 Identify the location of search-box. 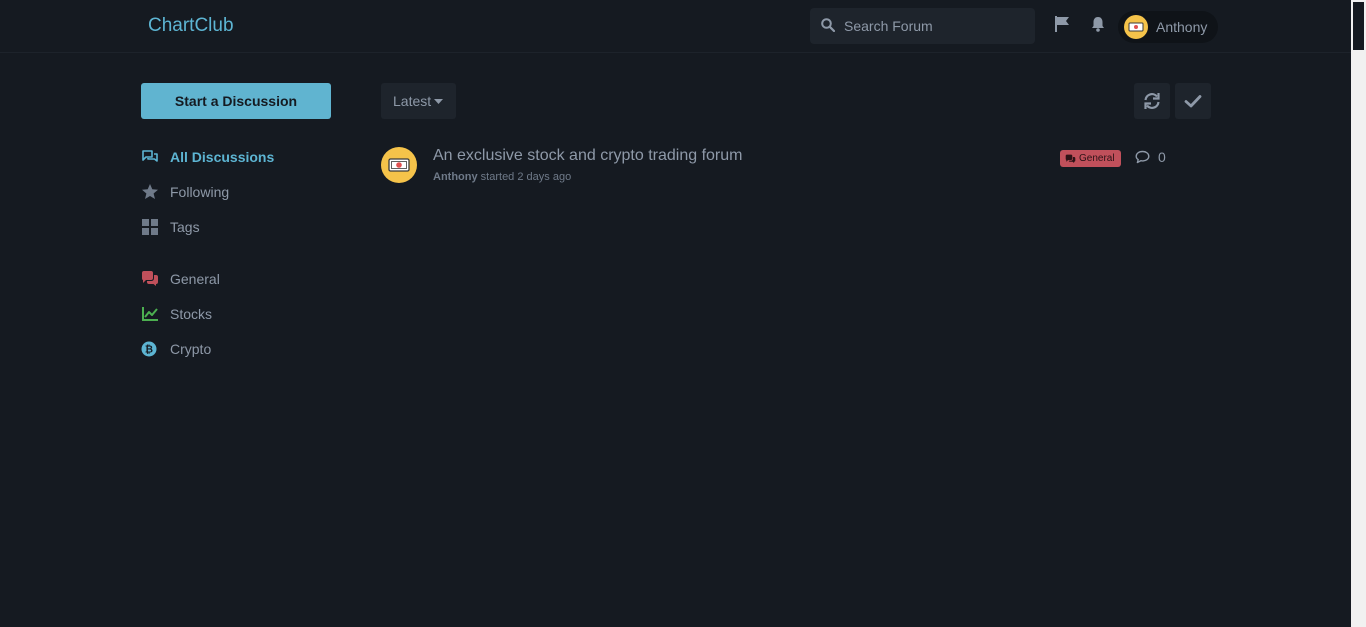
(922, 26).